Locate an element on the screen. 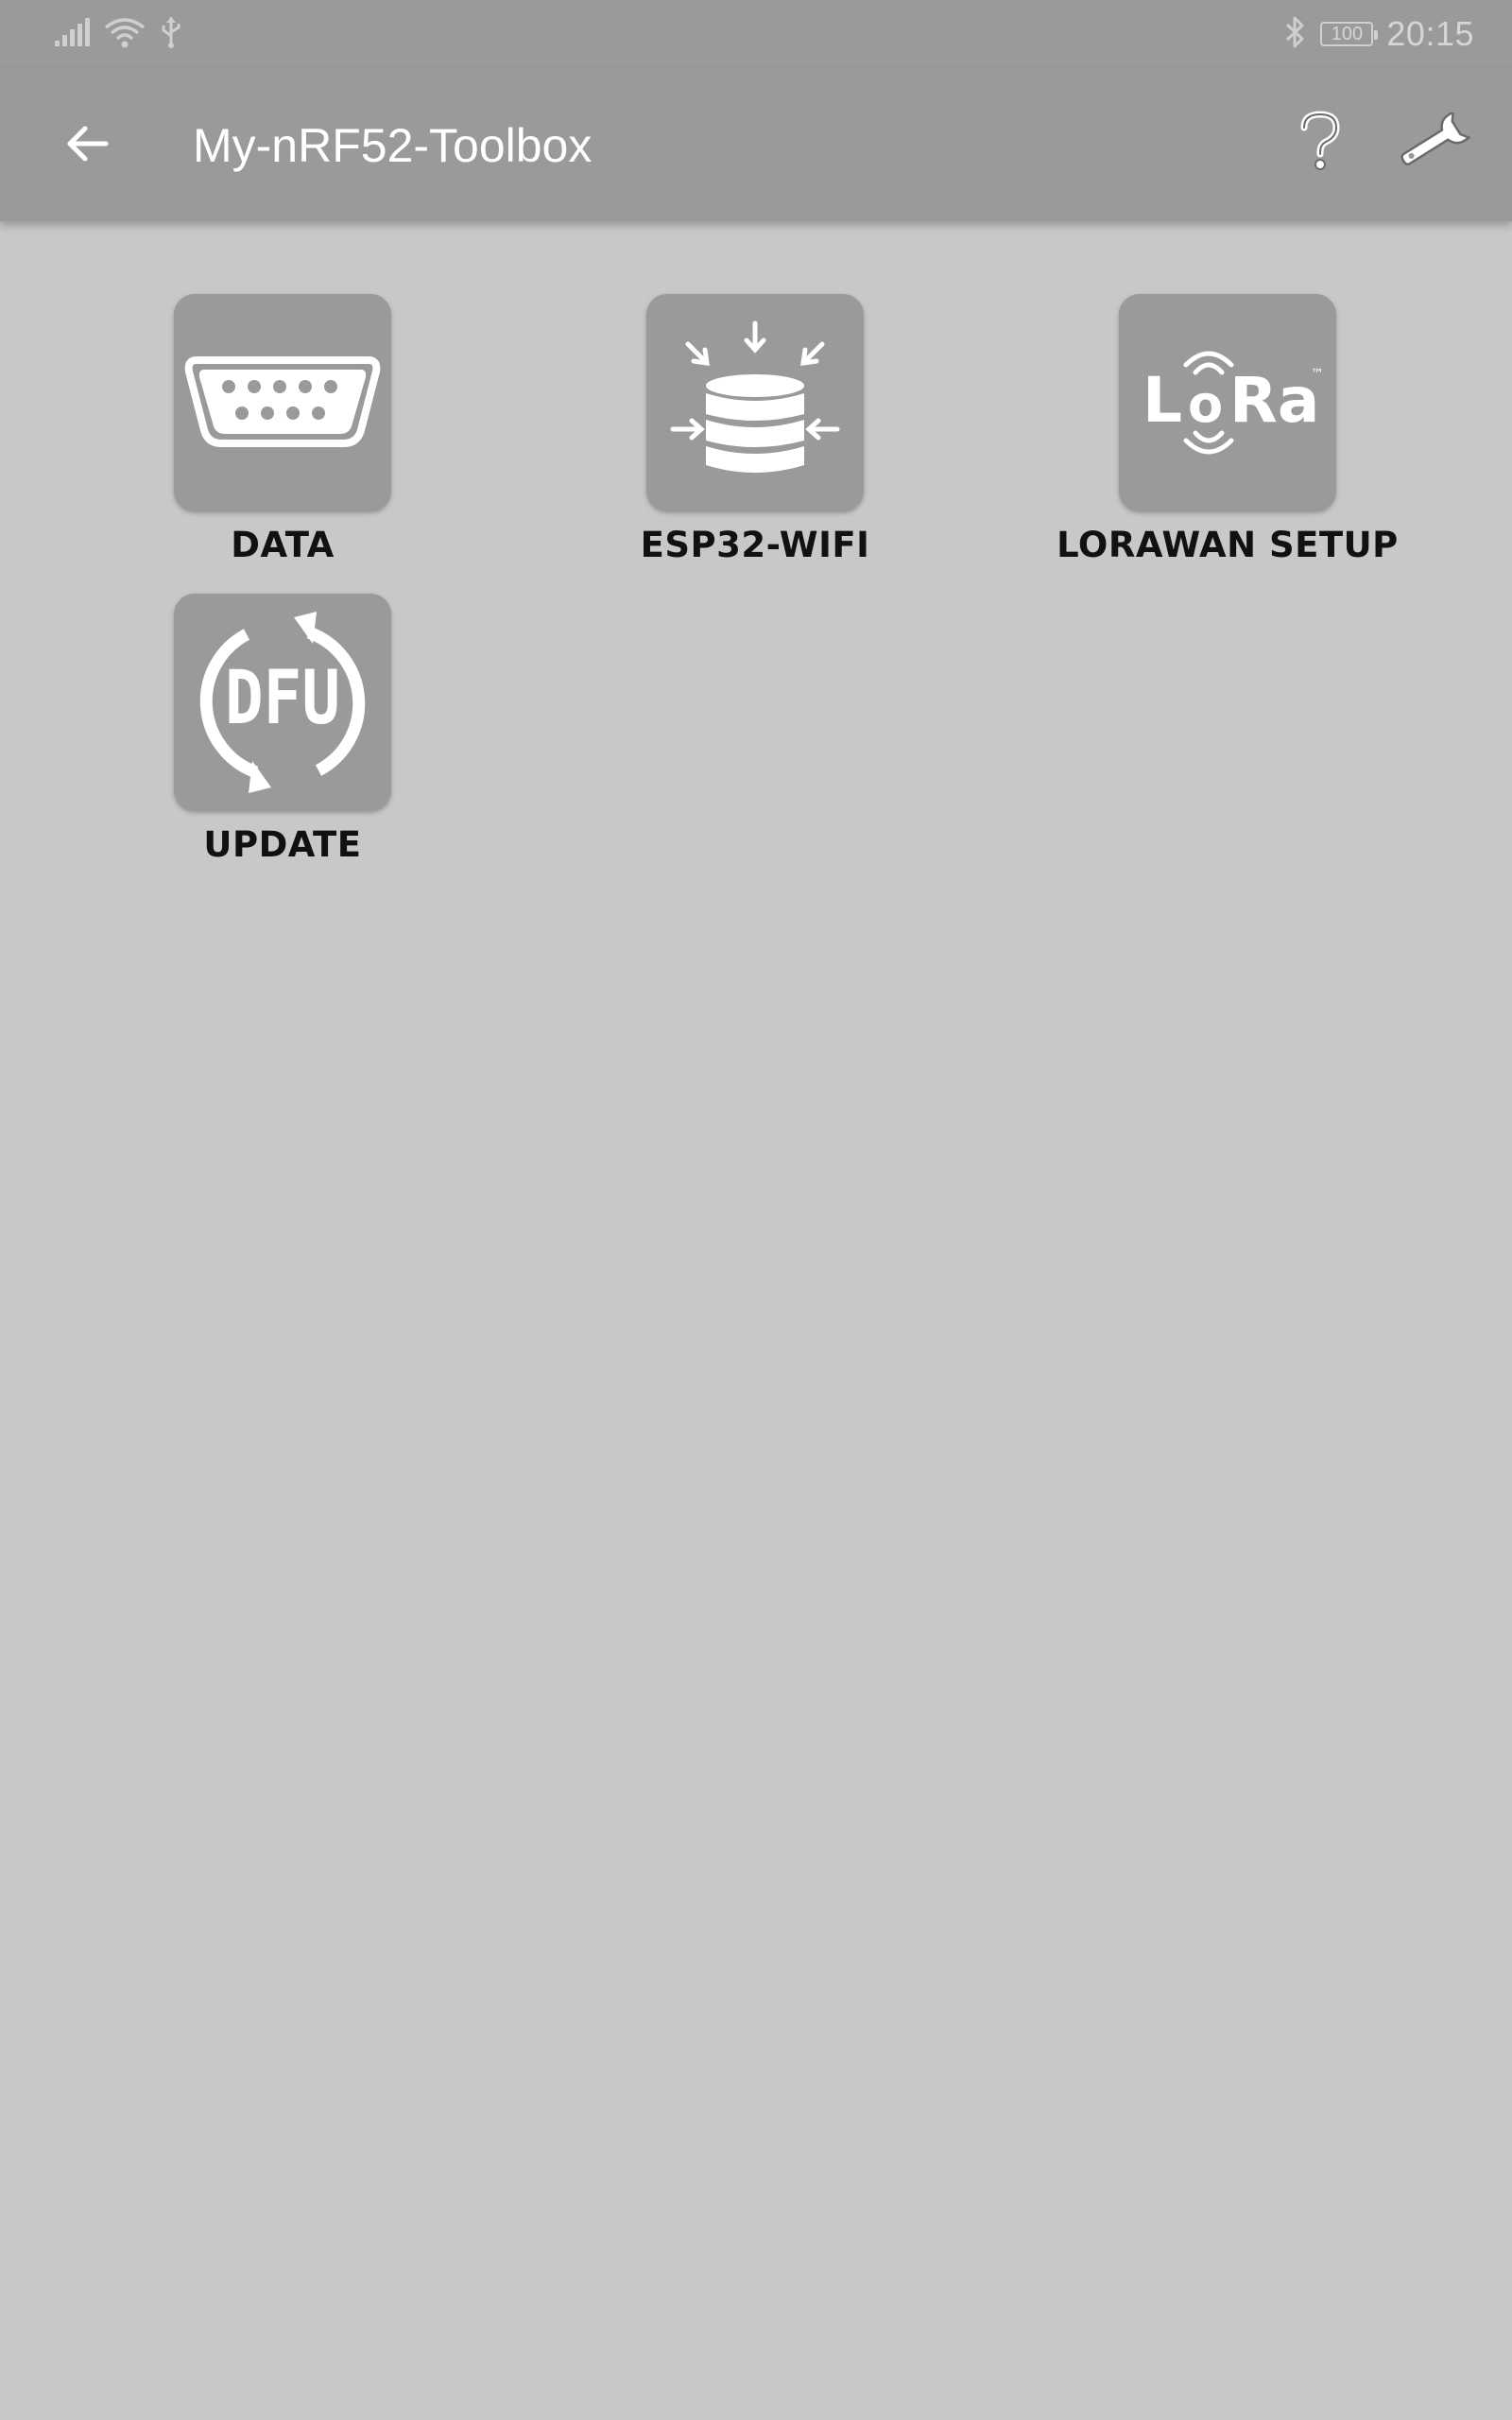 This screenshot has width=1512, height=2420. tile-update: DFU UPDATE is located at coordinates (287, 731).